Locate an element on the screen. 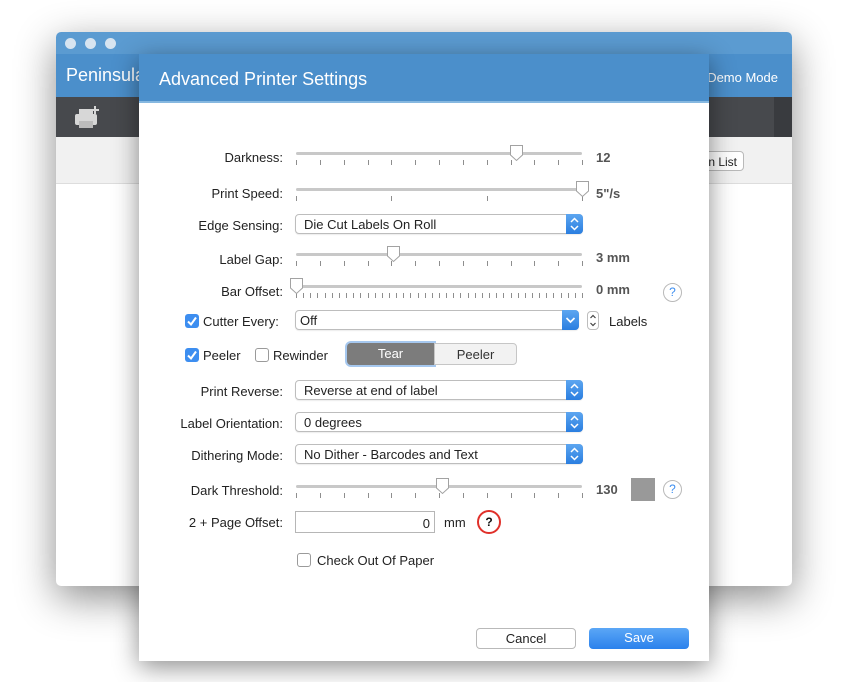  app-title: Peninsula is located at coordinates (106, 75).